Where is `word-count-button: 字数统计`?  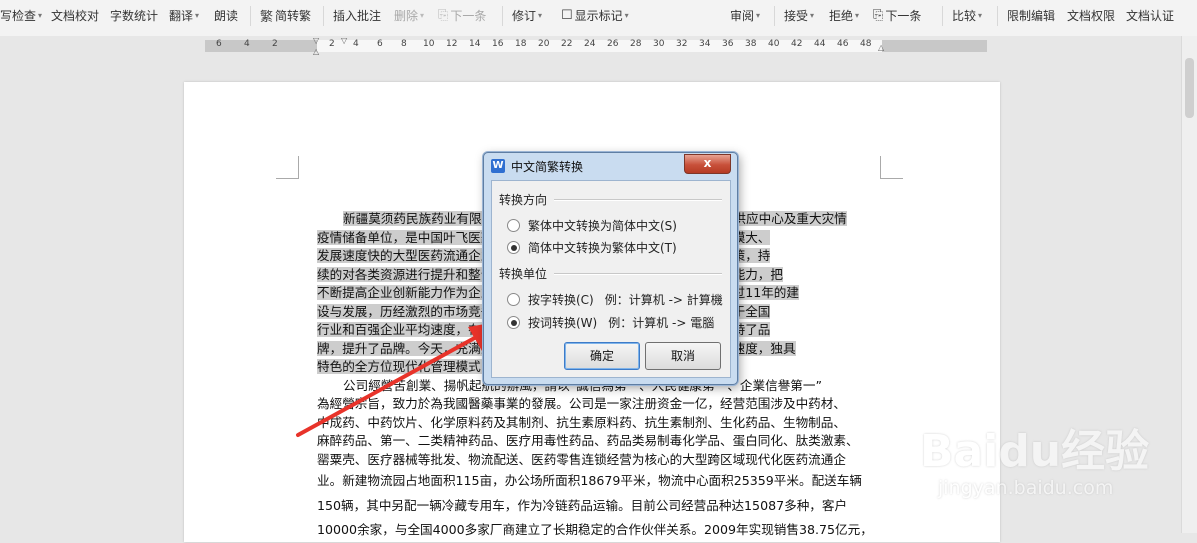 word-count-button: 字数统计 is located at coordinates (134, 15).